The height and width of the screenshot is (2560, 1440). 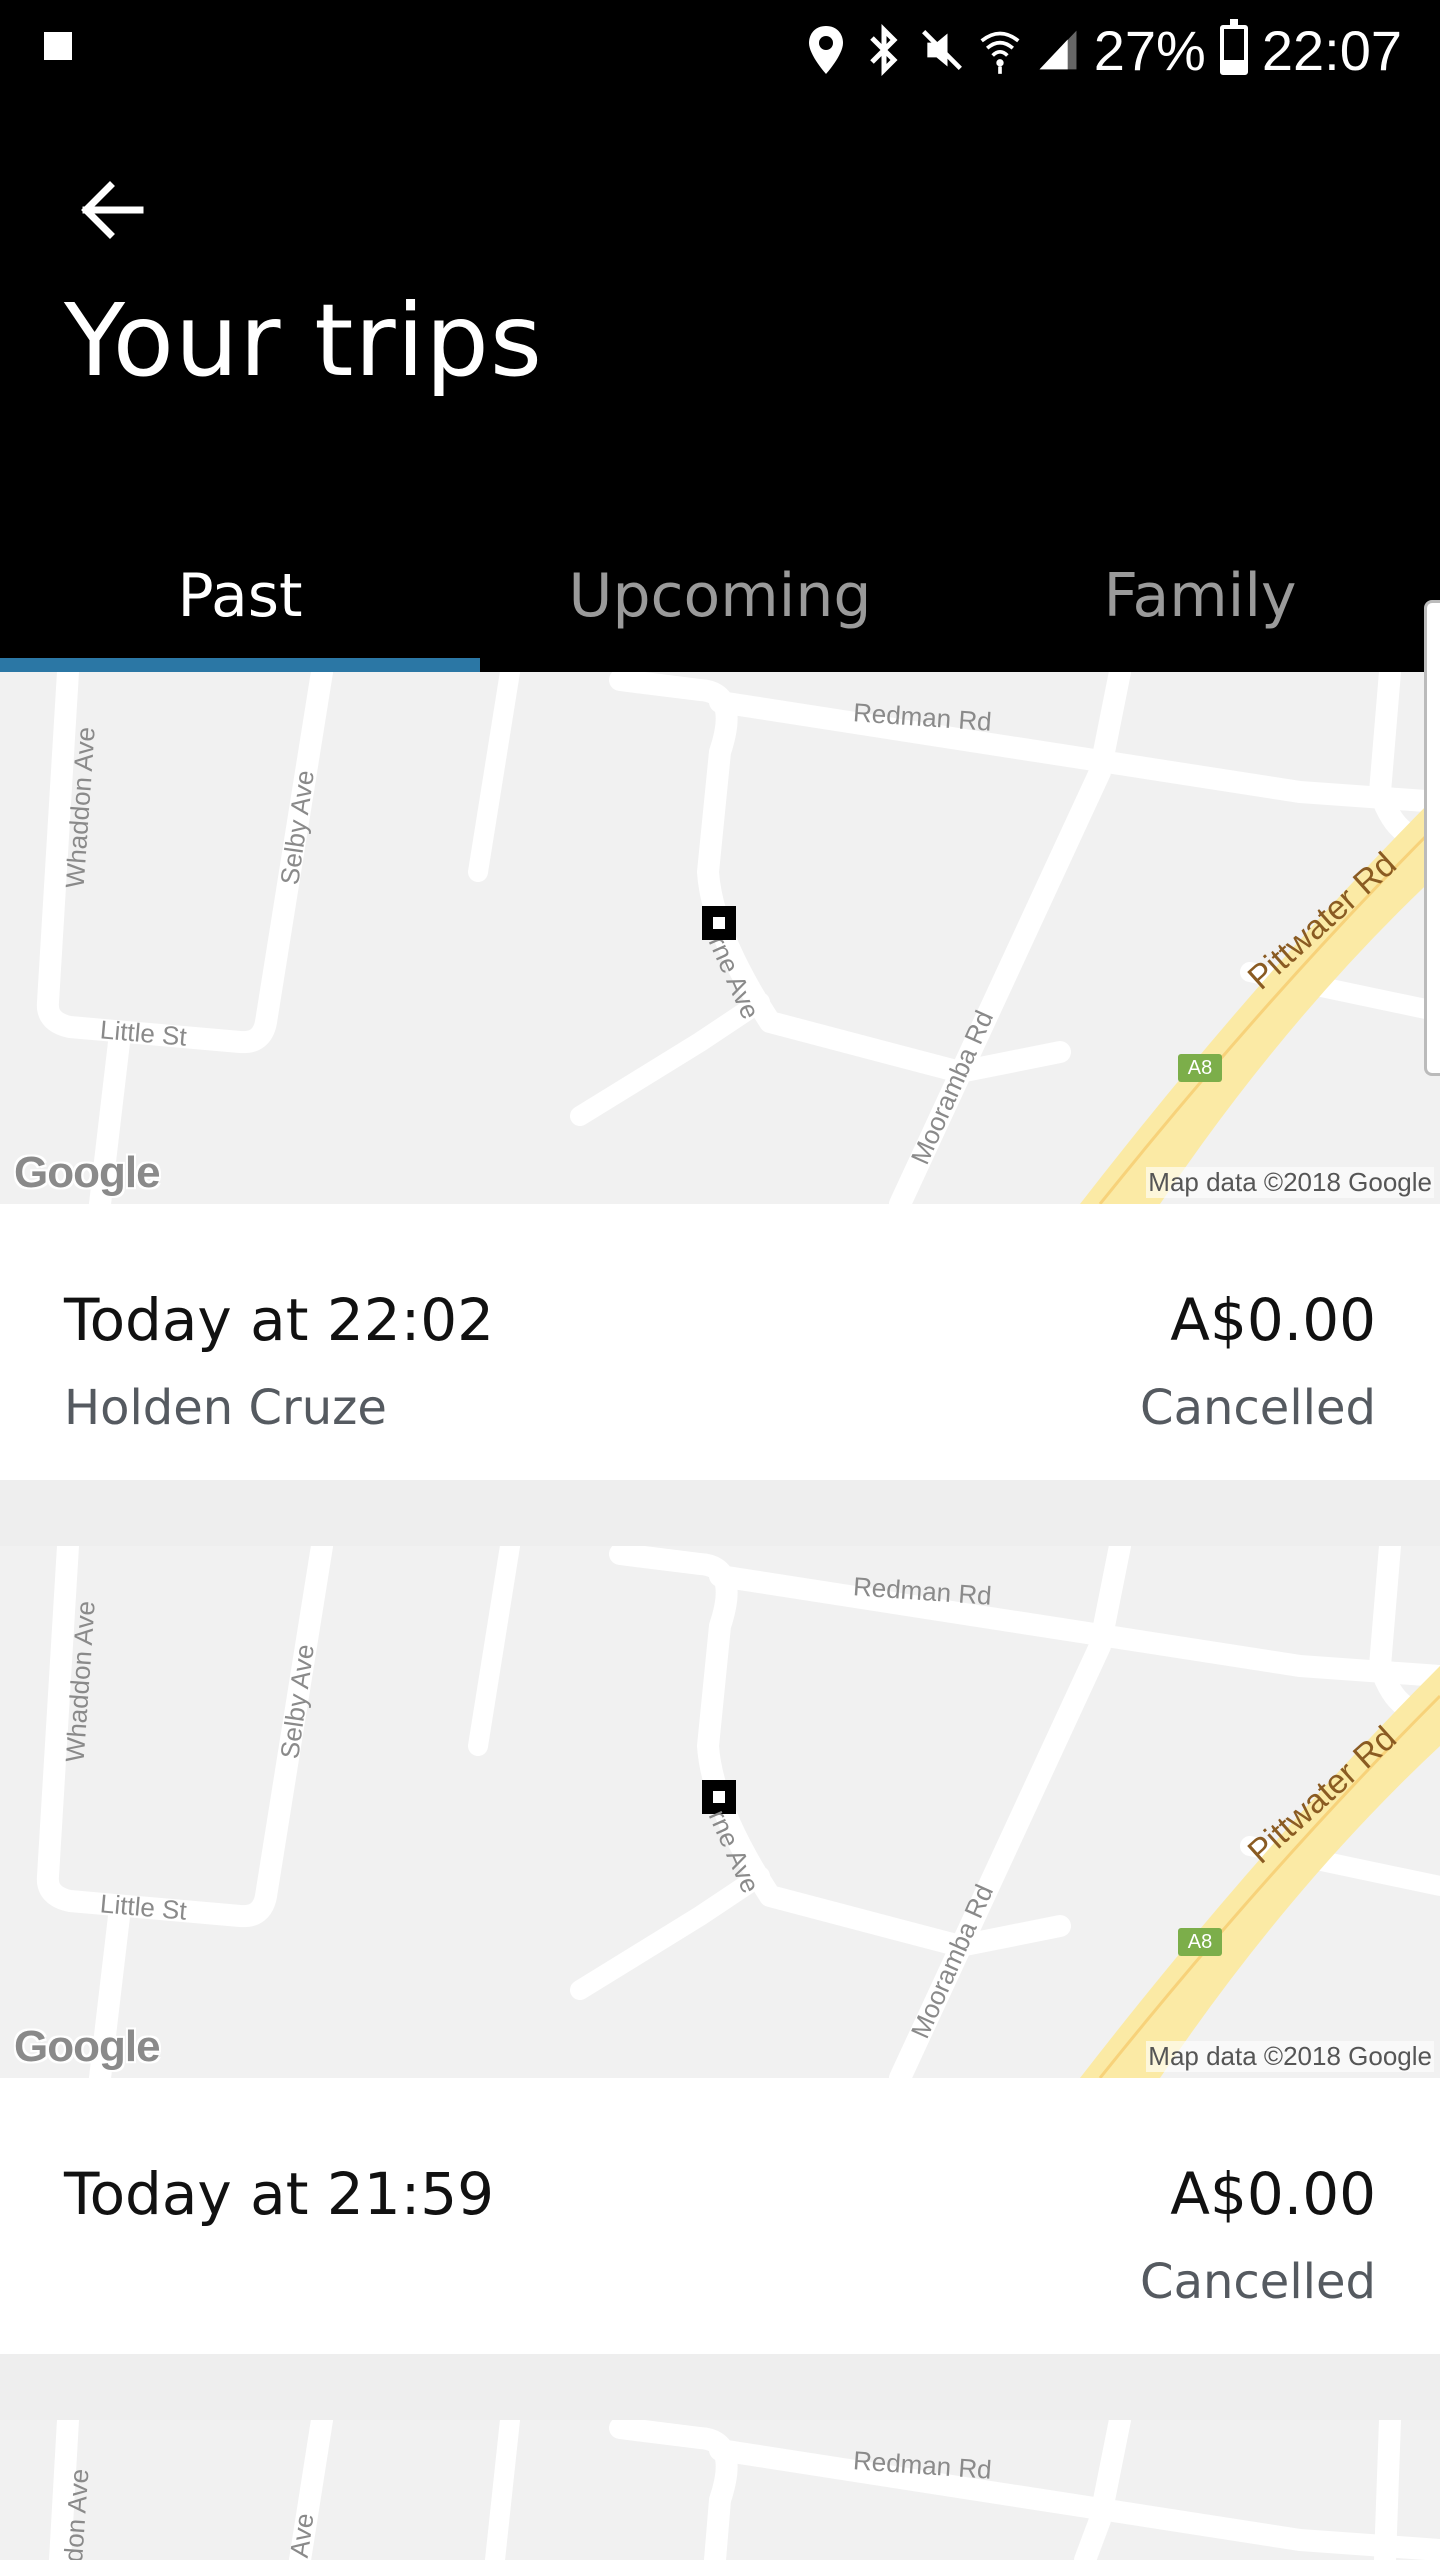 What do you see at coordinates (719, 923) in the screenshot?
I see `pickup-marker-icon` at bounding box center [719, 923].